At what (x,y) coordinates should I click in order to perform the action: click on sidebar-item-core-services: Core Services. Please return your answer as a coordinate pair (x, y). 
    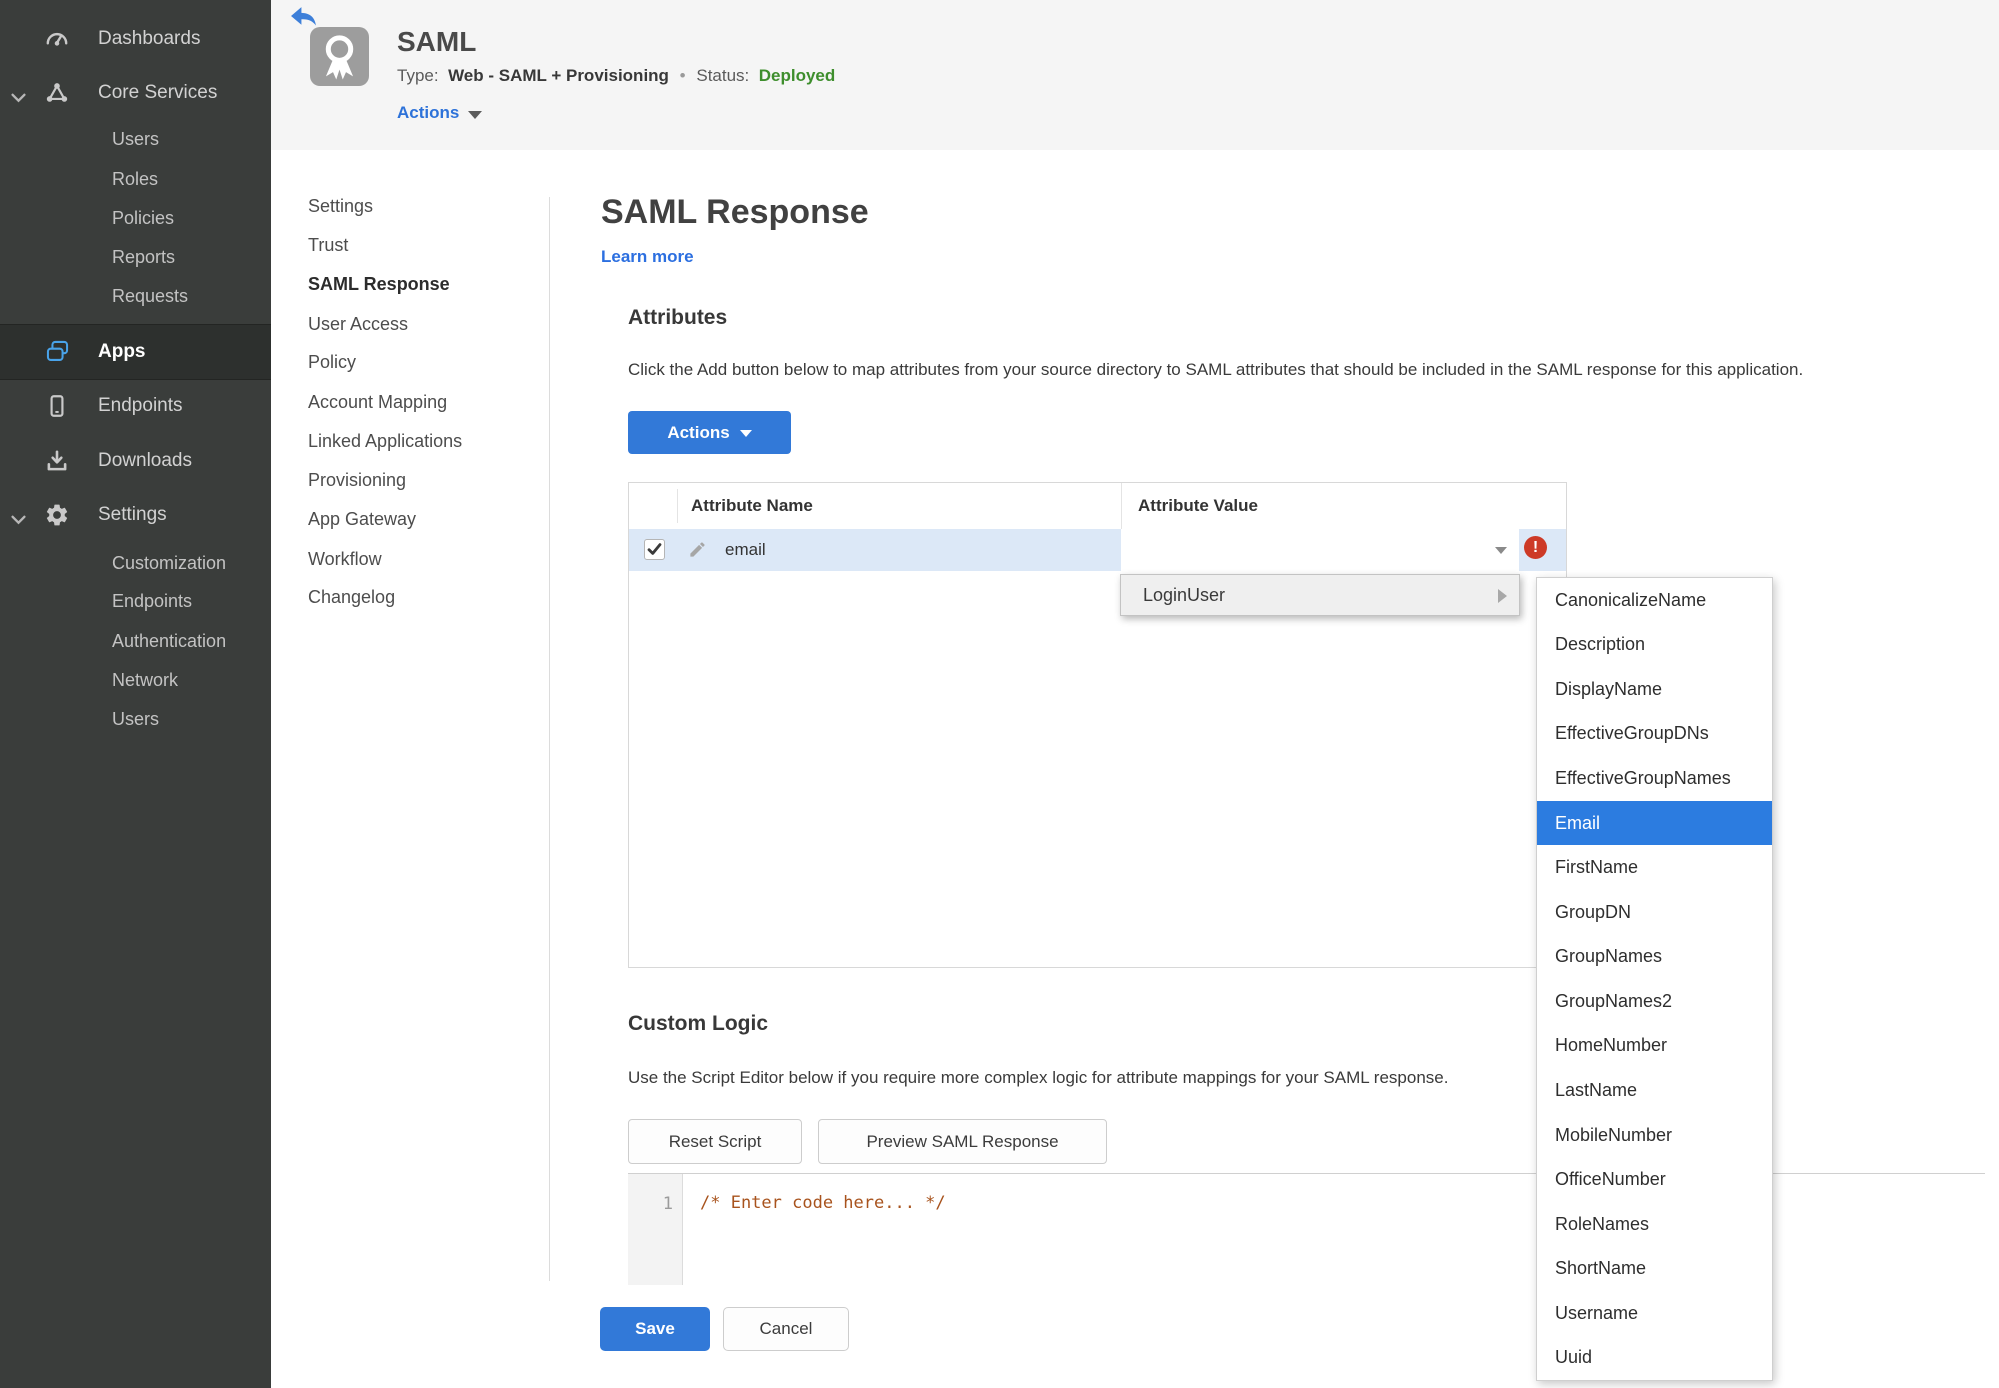
    Looking at the image, I should click on (135, 93).